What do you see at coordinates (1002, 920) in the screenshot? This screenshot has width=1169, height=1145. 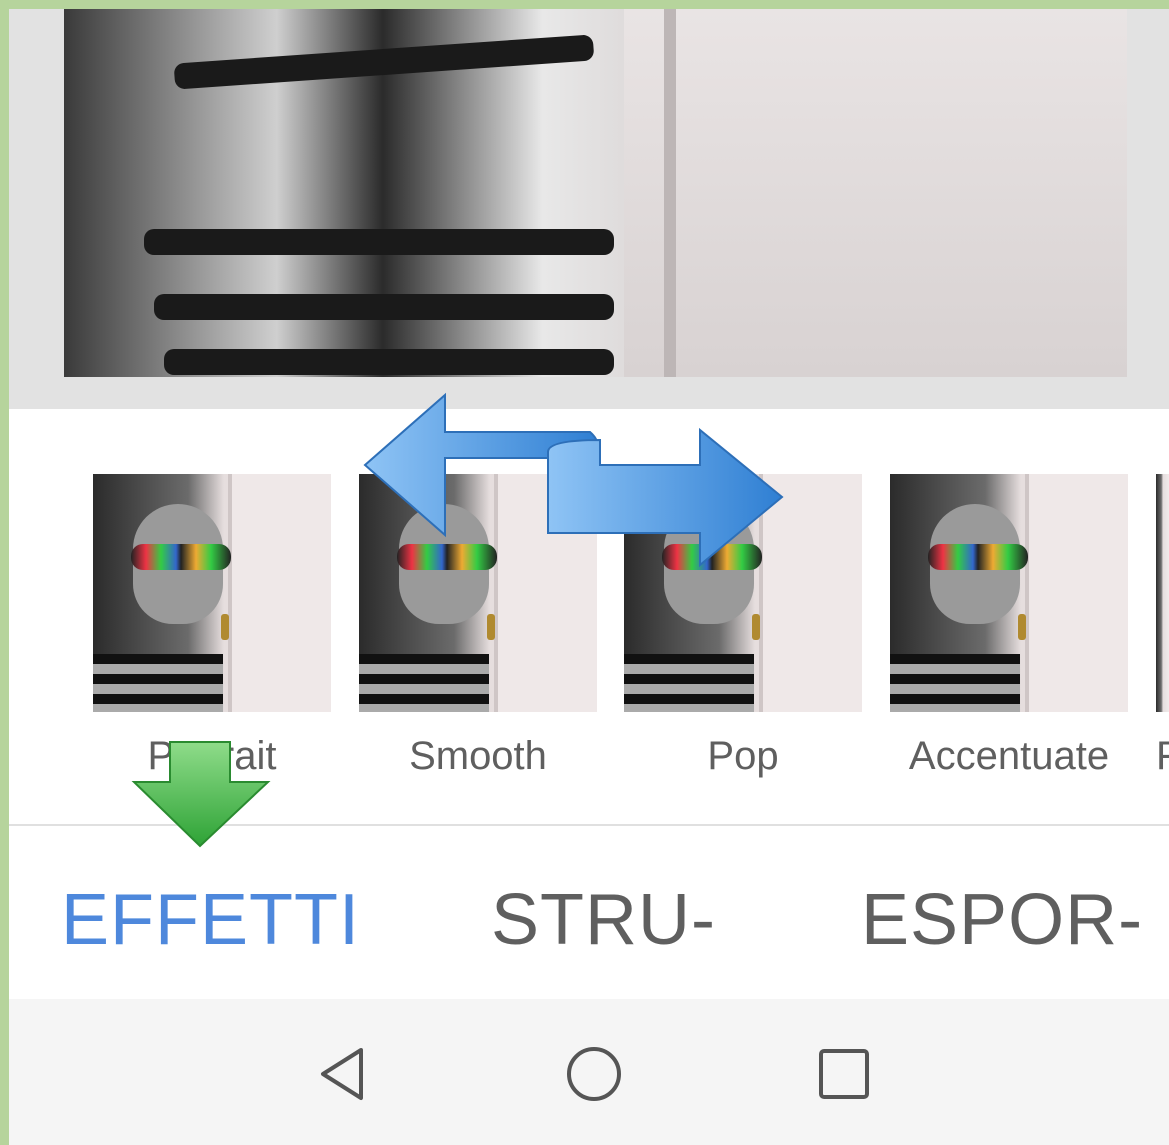 I see `tab-export: ESPOR-` at bounding box center [1002, 920].